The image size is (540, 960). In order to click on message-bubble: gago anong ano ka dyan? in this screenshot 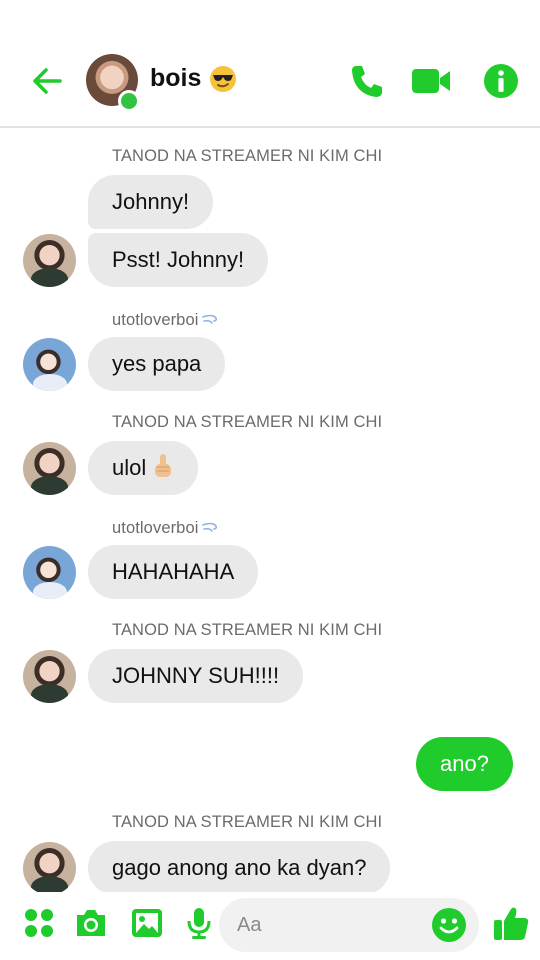, I will do `click(239, 868)`.